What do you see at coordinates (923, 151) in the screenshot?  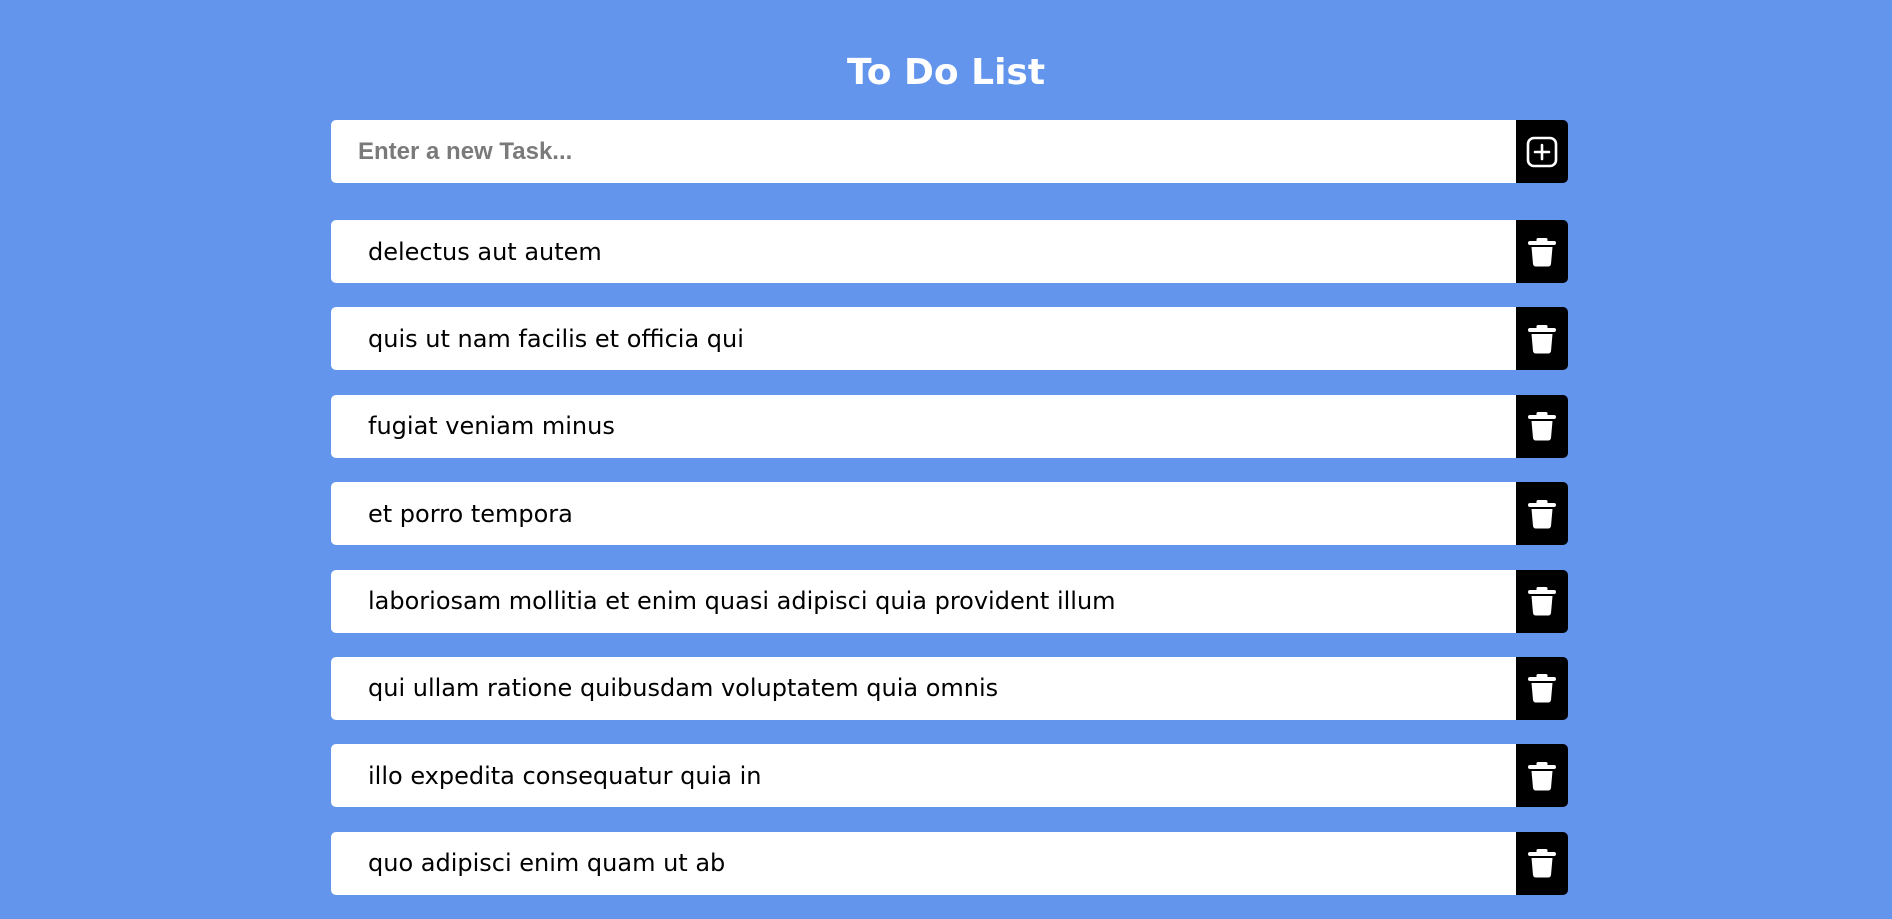 I see `new-task-input` at bounding box center [923, 151].